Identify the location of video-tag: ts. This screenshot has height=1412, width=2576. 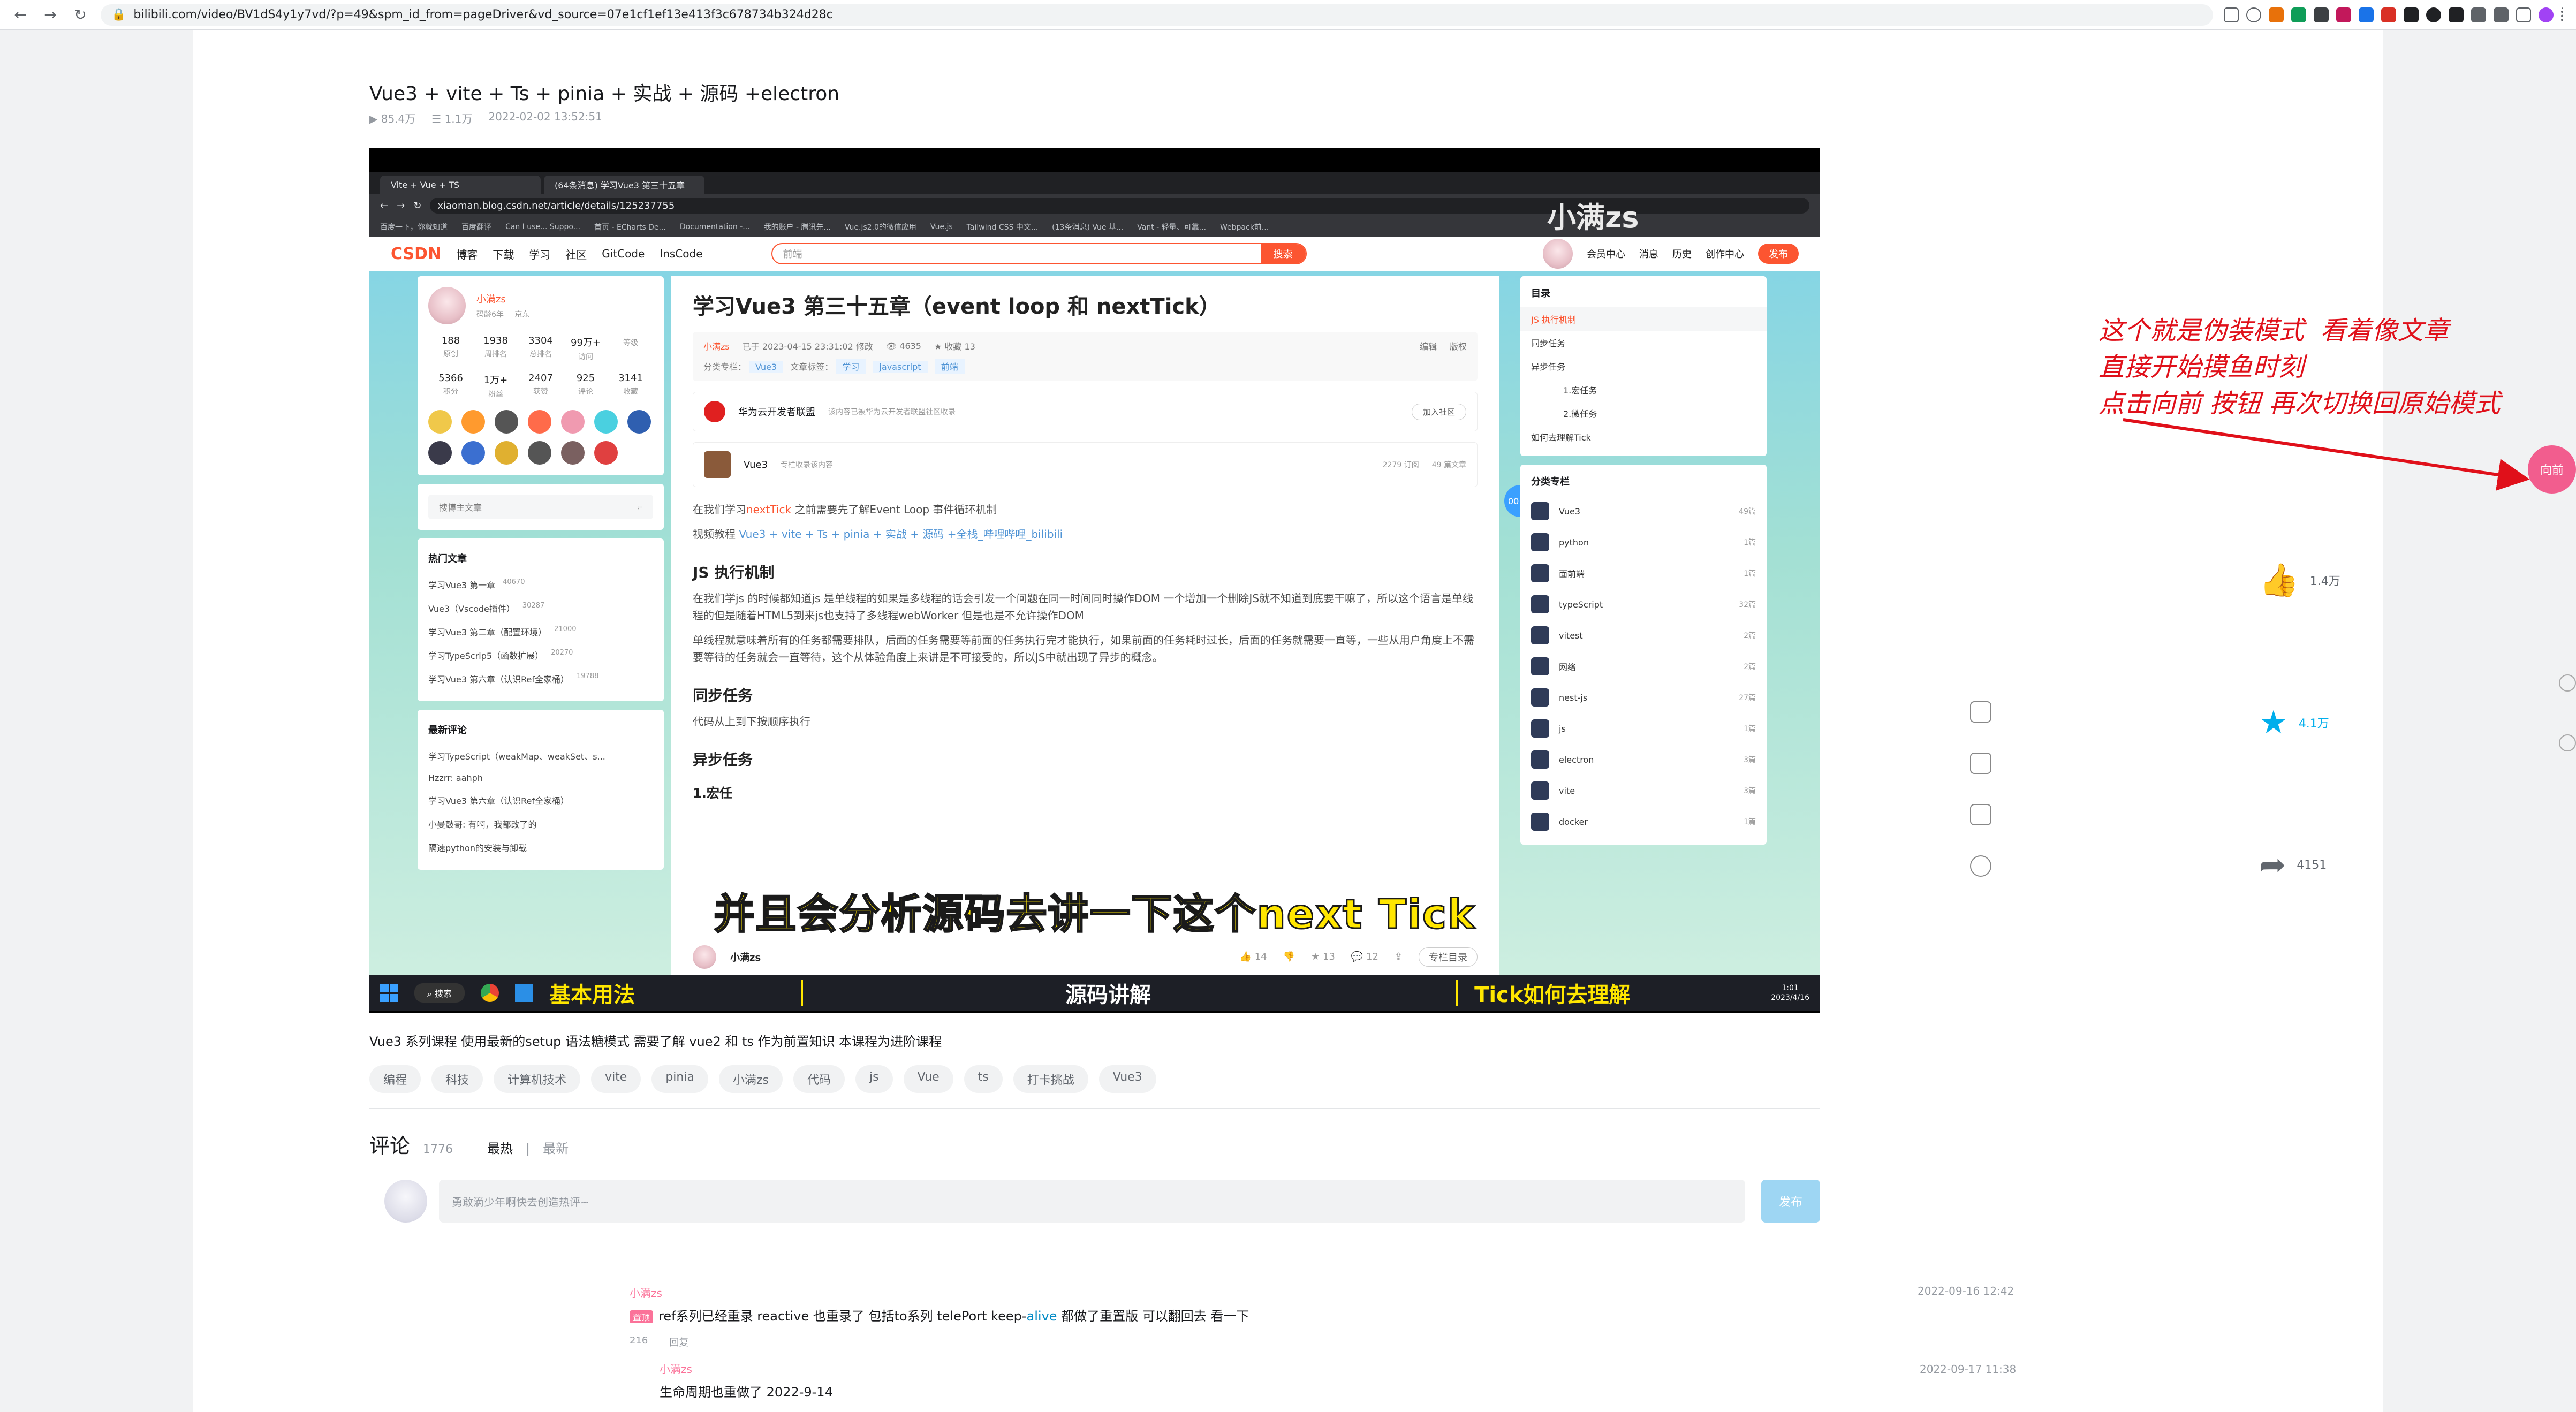
(983, 1079).